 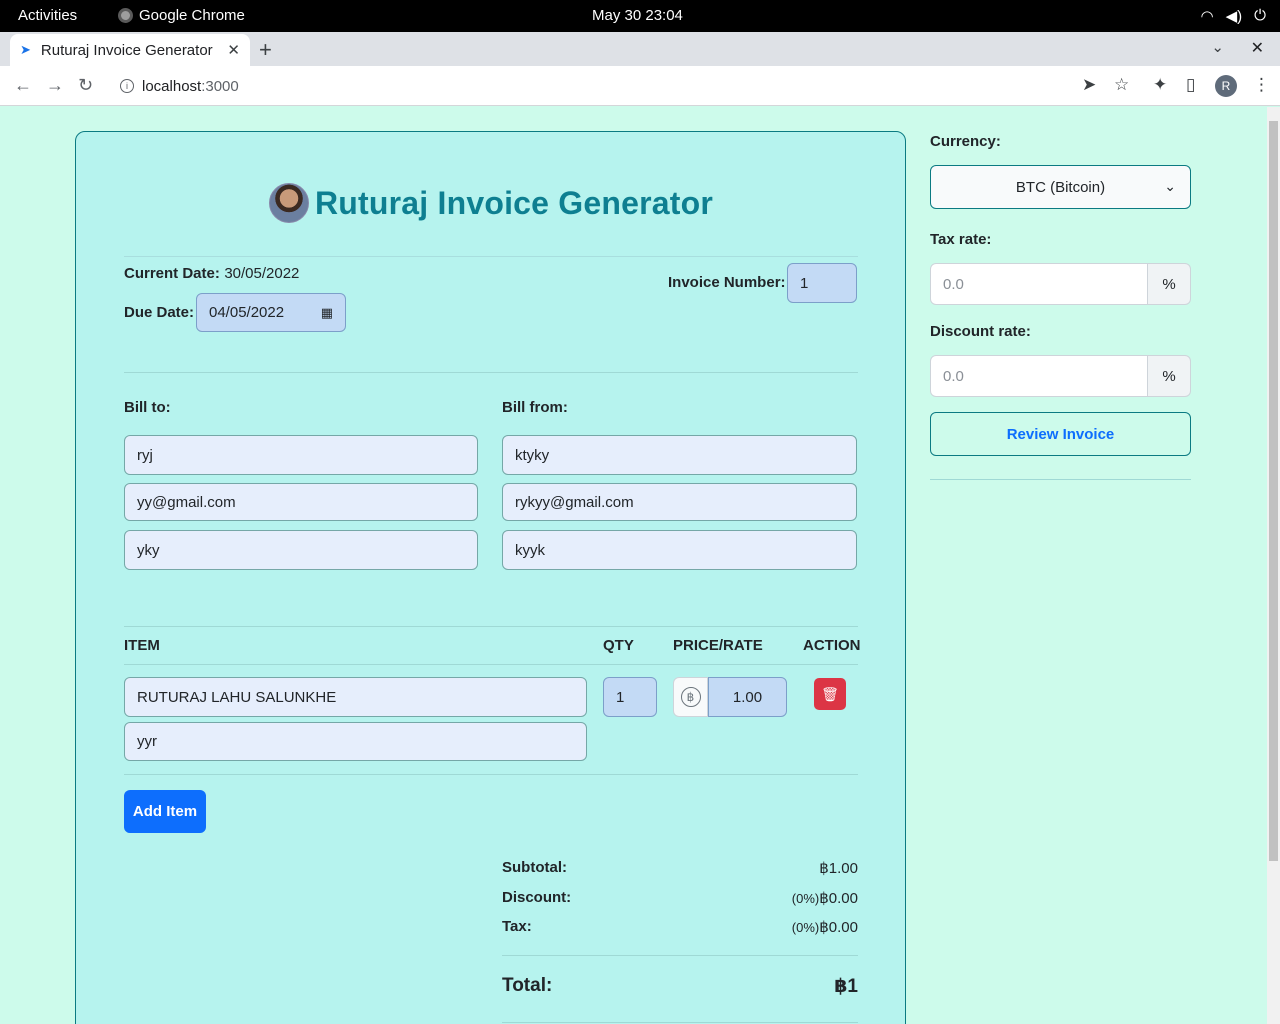 I want to click on system-tray: ◠ ◀) ⏻, so click(x=1234, y=16).